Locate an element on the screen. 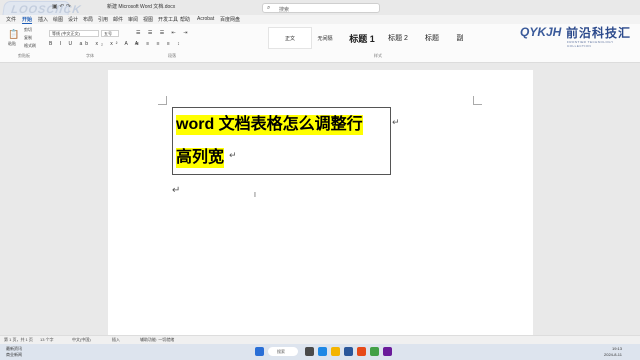 The width and height of the screenshot is (640, 360). copy-button: 复制 is located at coordinates (28, 38).